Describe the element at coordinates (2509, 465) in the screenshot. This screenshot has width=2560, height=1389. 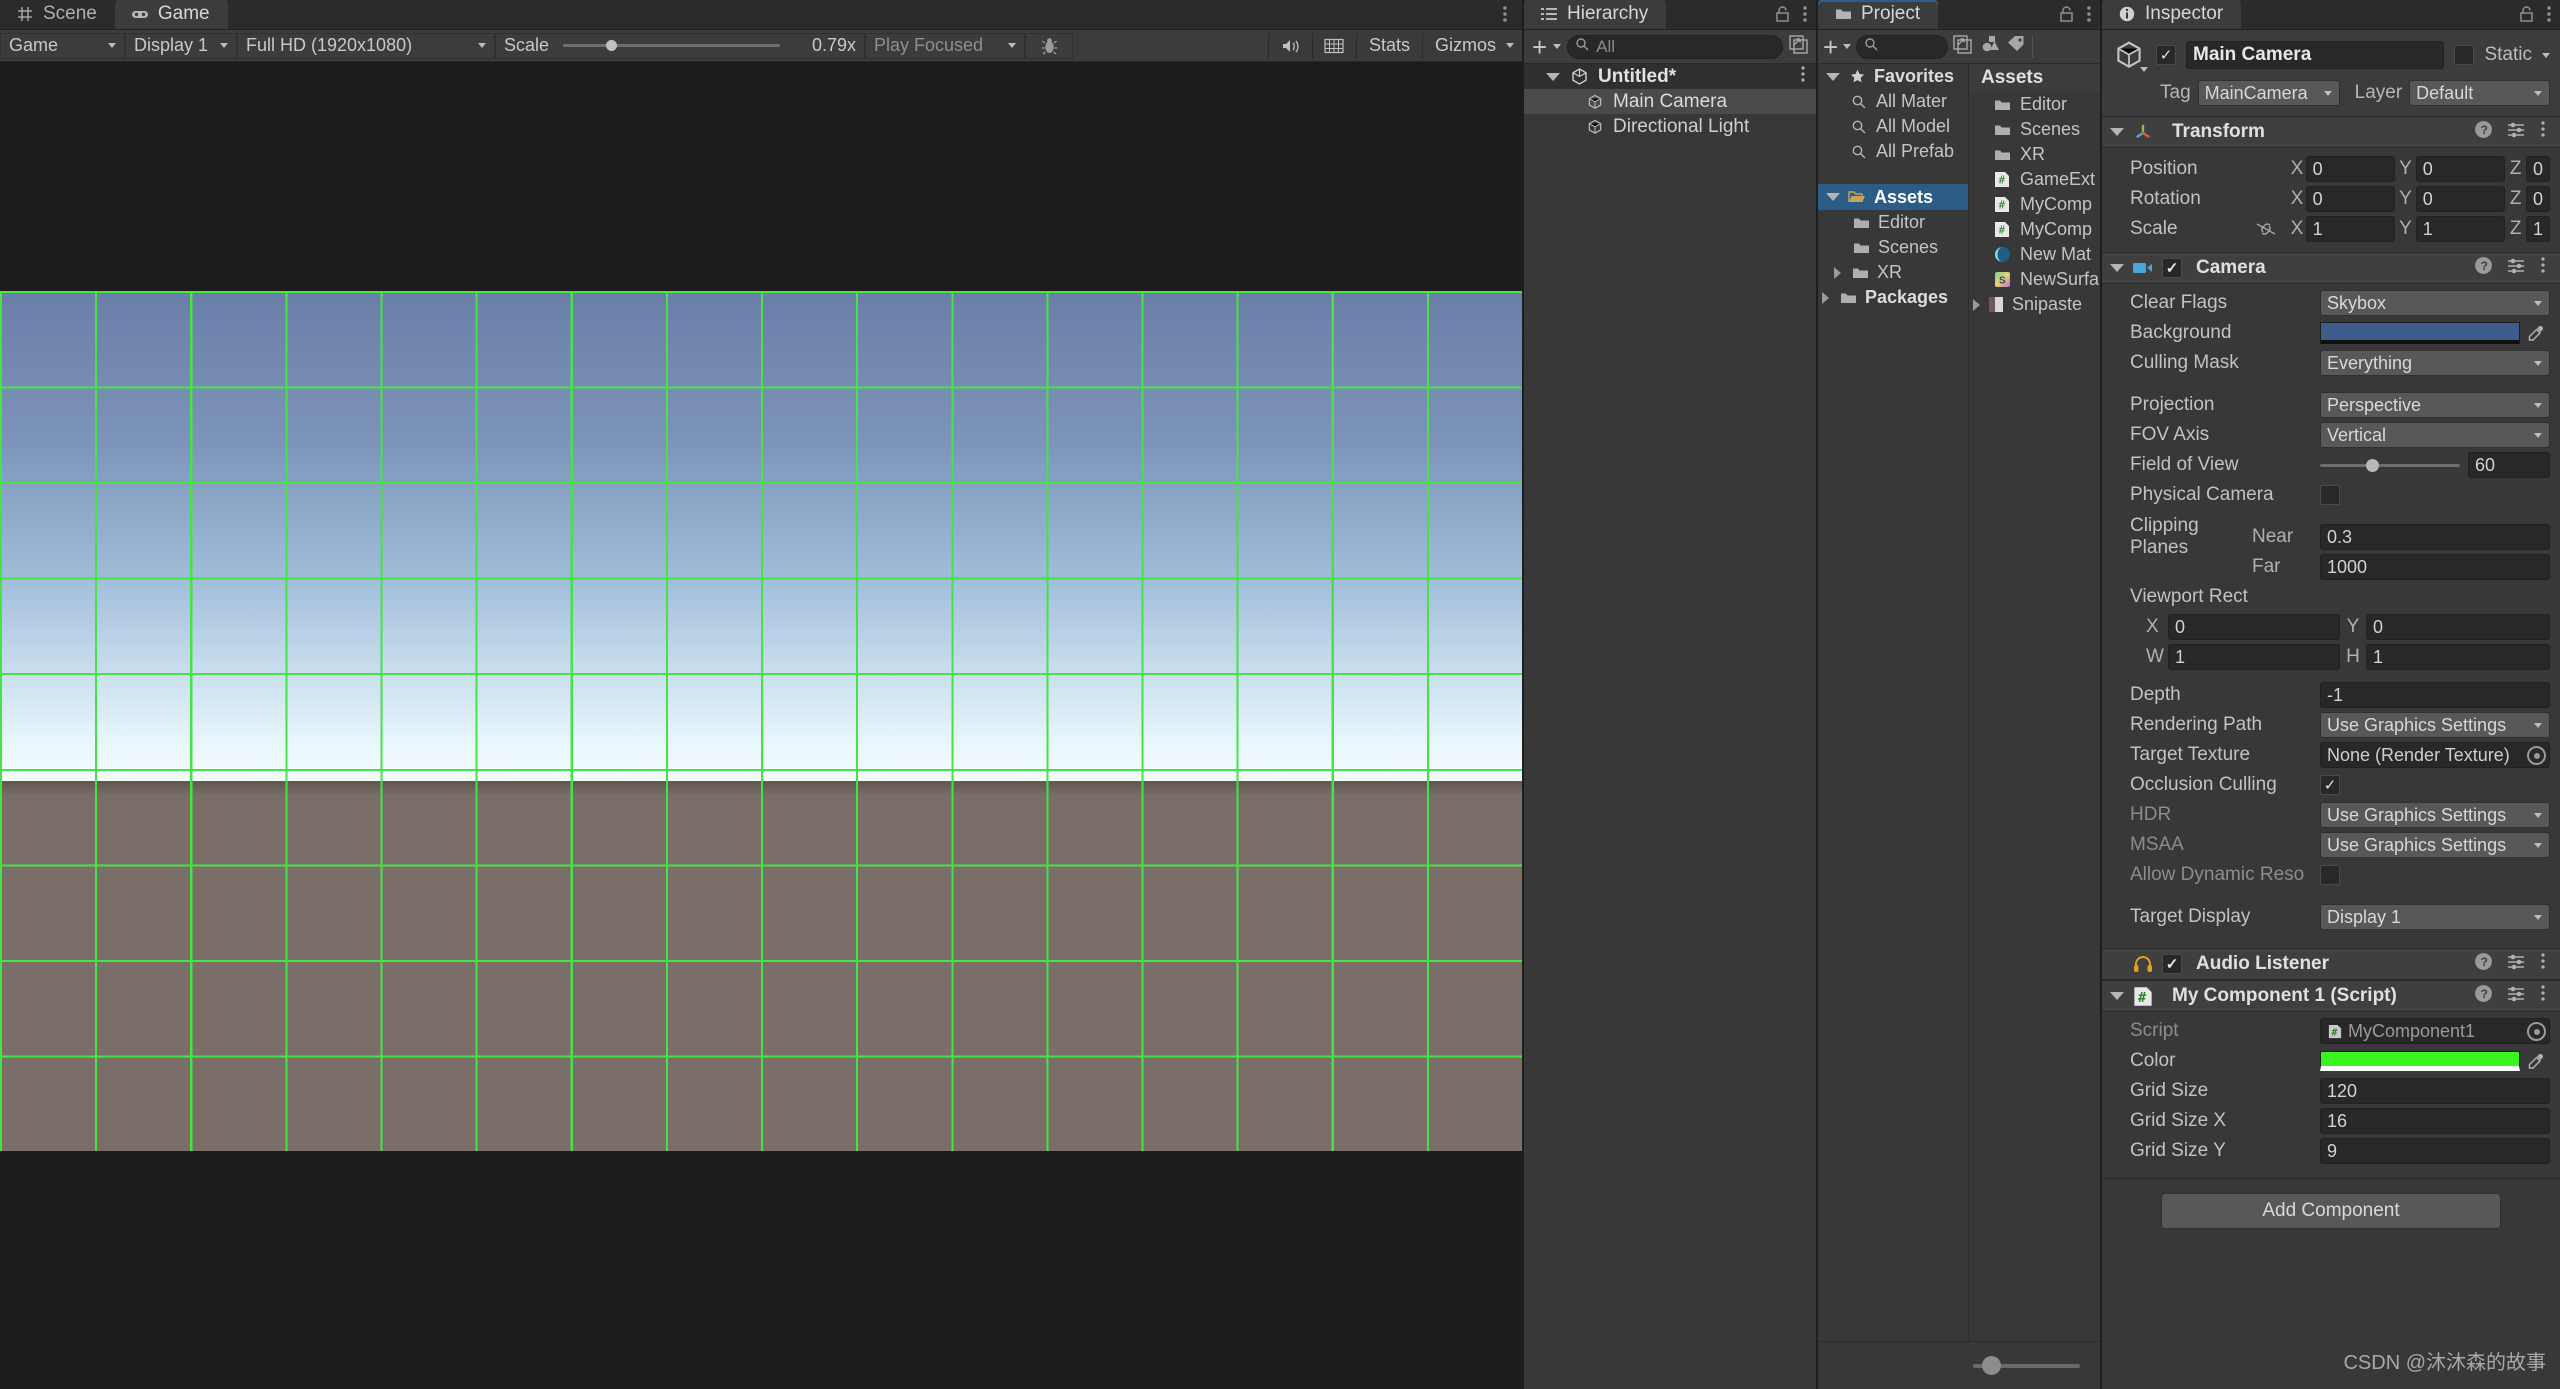
I see `field-of-view-input: 60` at that location.